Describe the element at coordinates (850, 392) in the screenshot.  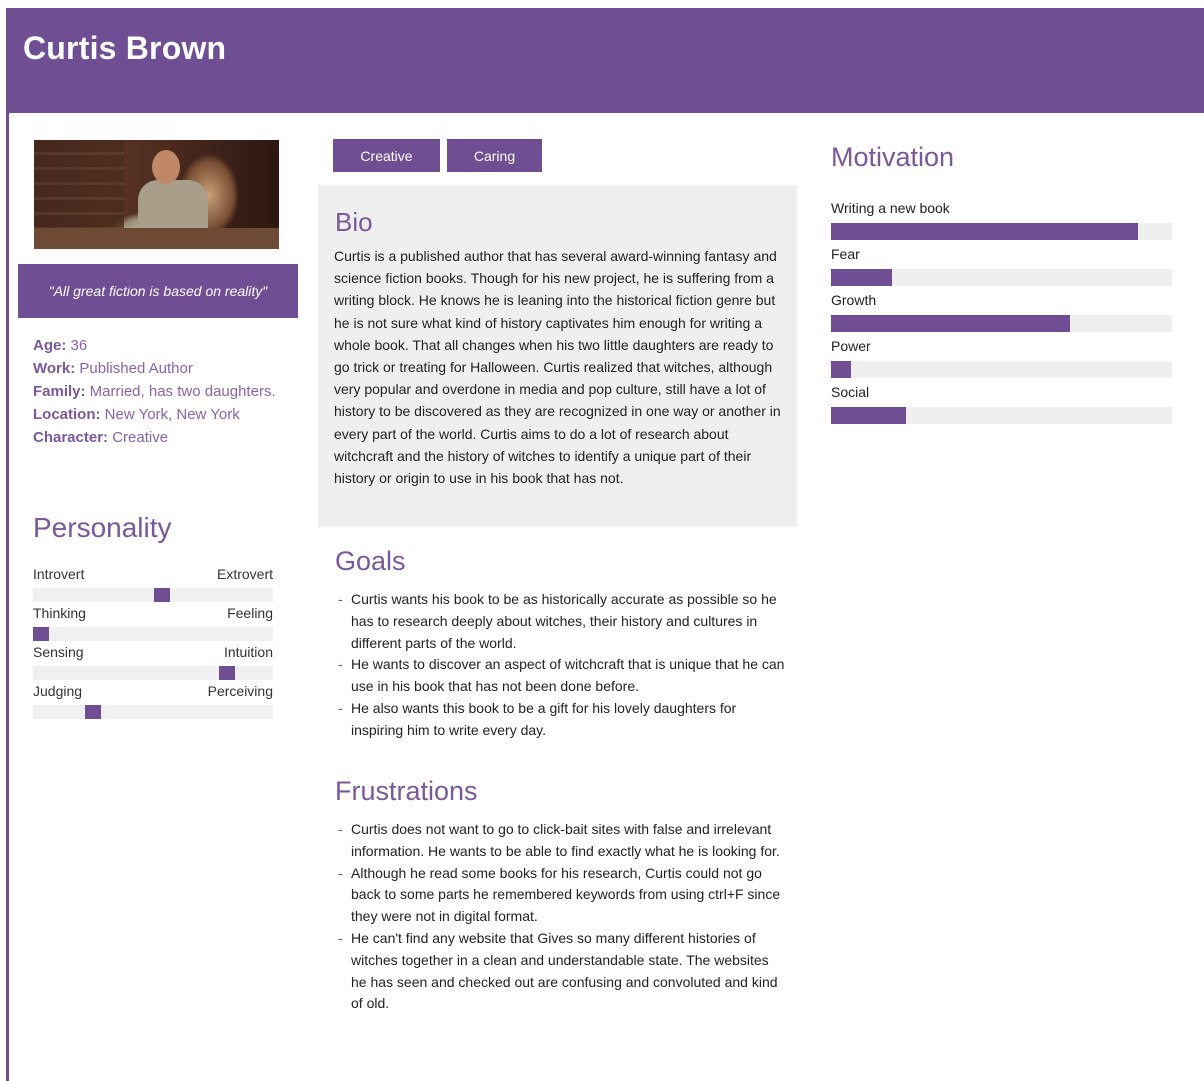
I see `motivation-label: Social` at that location.